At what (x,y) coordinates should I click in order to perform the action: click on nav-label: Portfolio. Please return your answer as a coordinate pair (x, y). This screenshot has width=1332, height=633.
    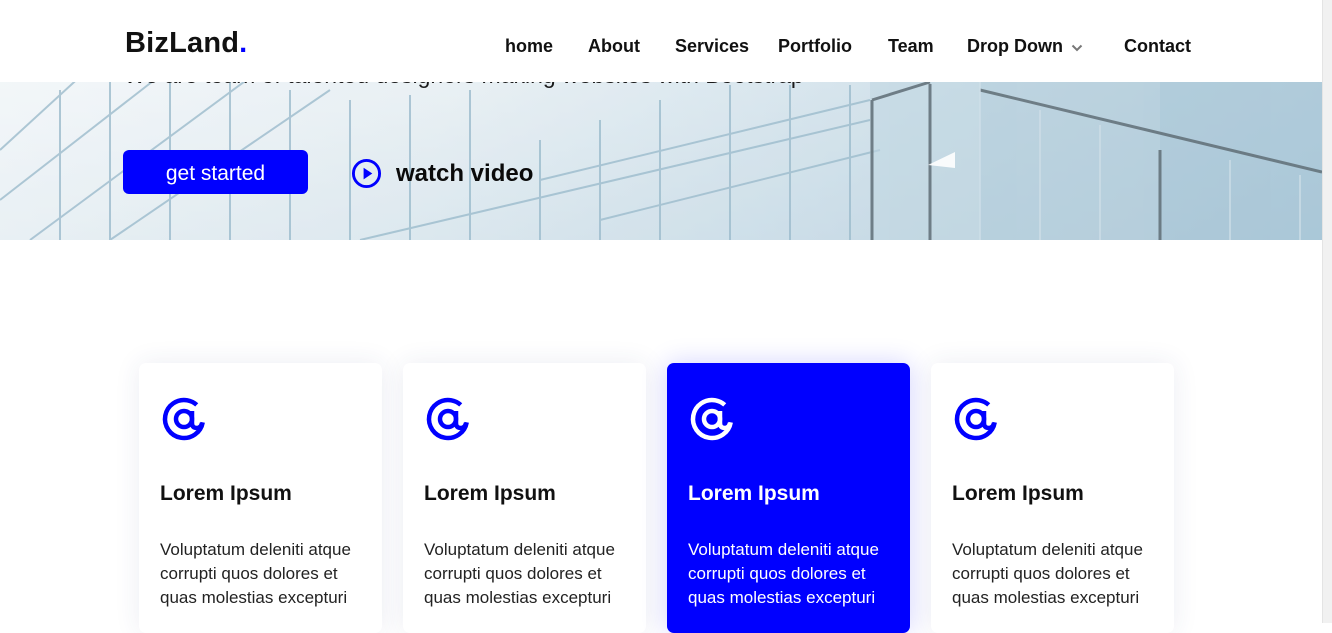
    Looking at the image, I should click on (815, 46).